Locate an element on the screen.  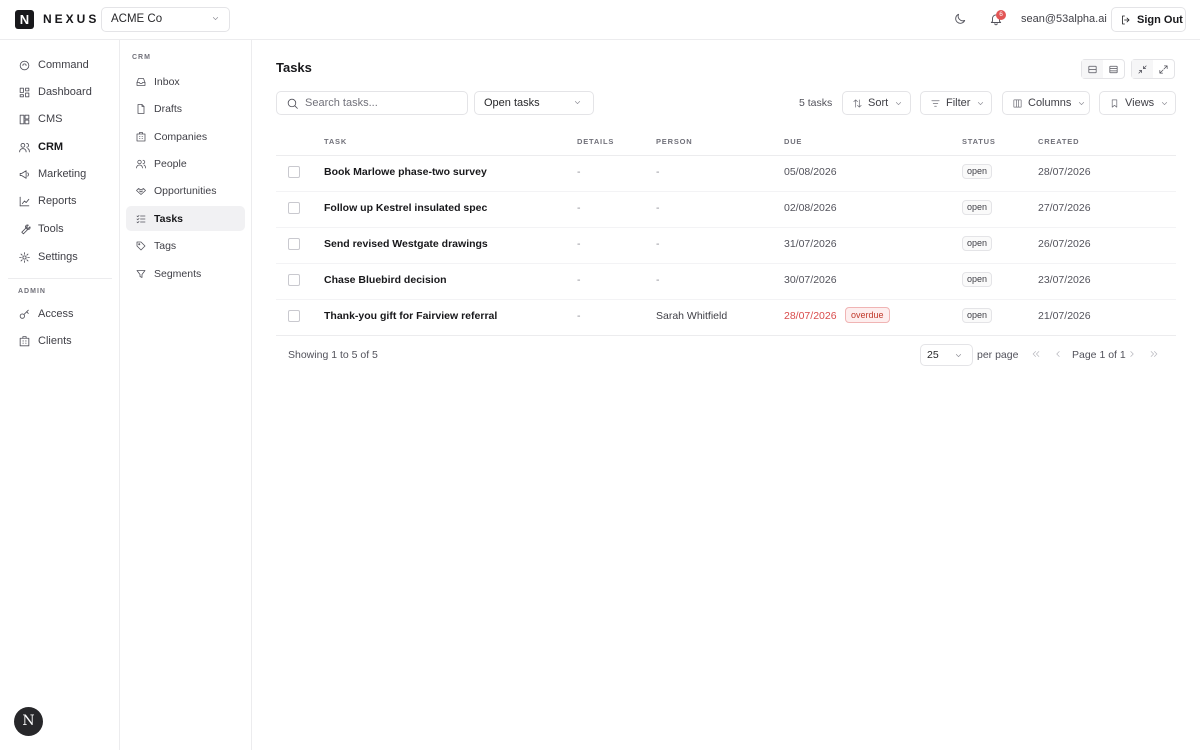
per-page-select: 25 is located at coordinates (946, 355).